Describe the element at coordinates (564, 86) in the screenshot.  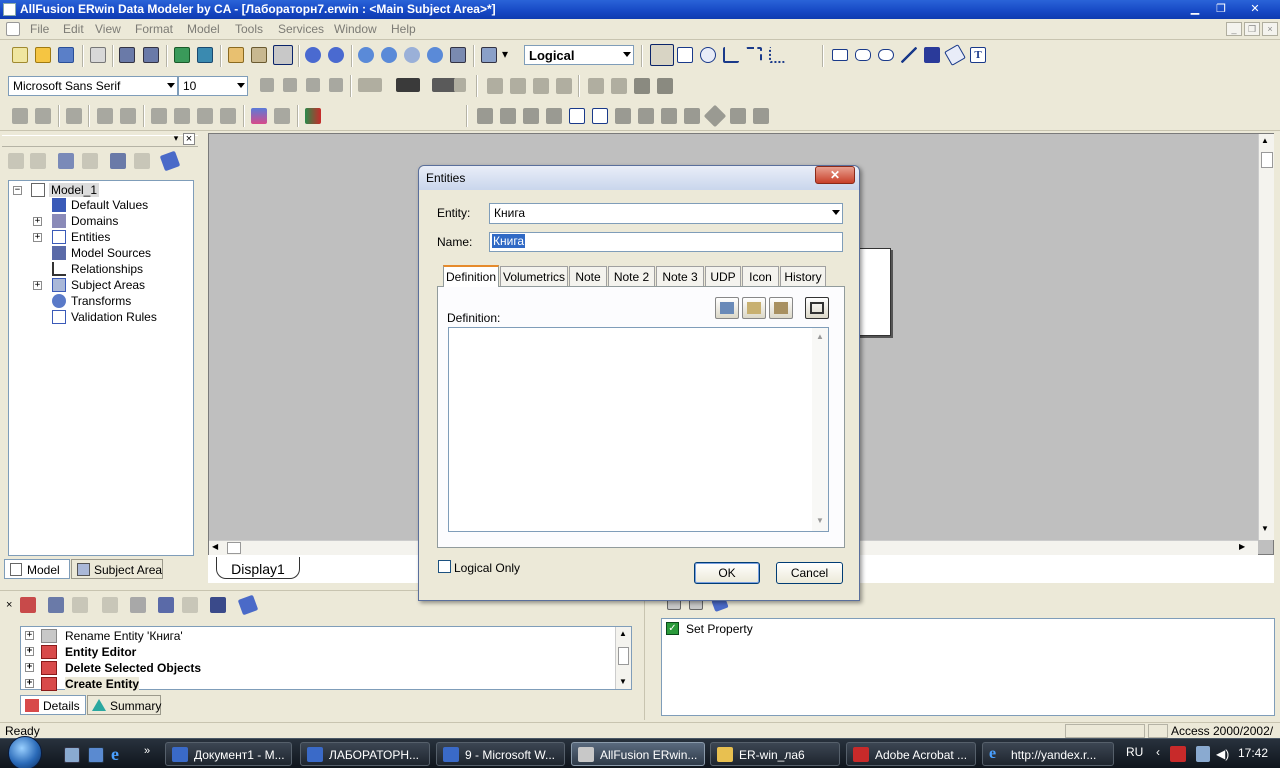
I see `align-top-icon` at that location.